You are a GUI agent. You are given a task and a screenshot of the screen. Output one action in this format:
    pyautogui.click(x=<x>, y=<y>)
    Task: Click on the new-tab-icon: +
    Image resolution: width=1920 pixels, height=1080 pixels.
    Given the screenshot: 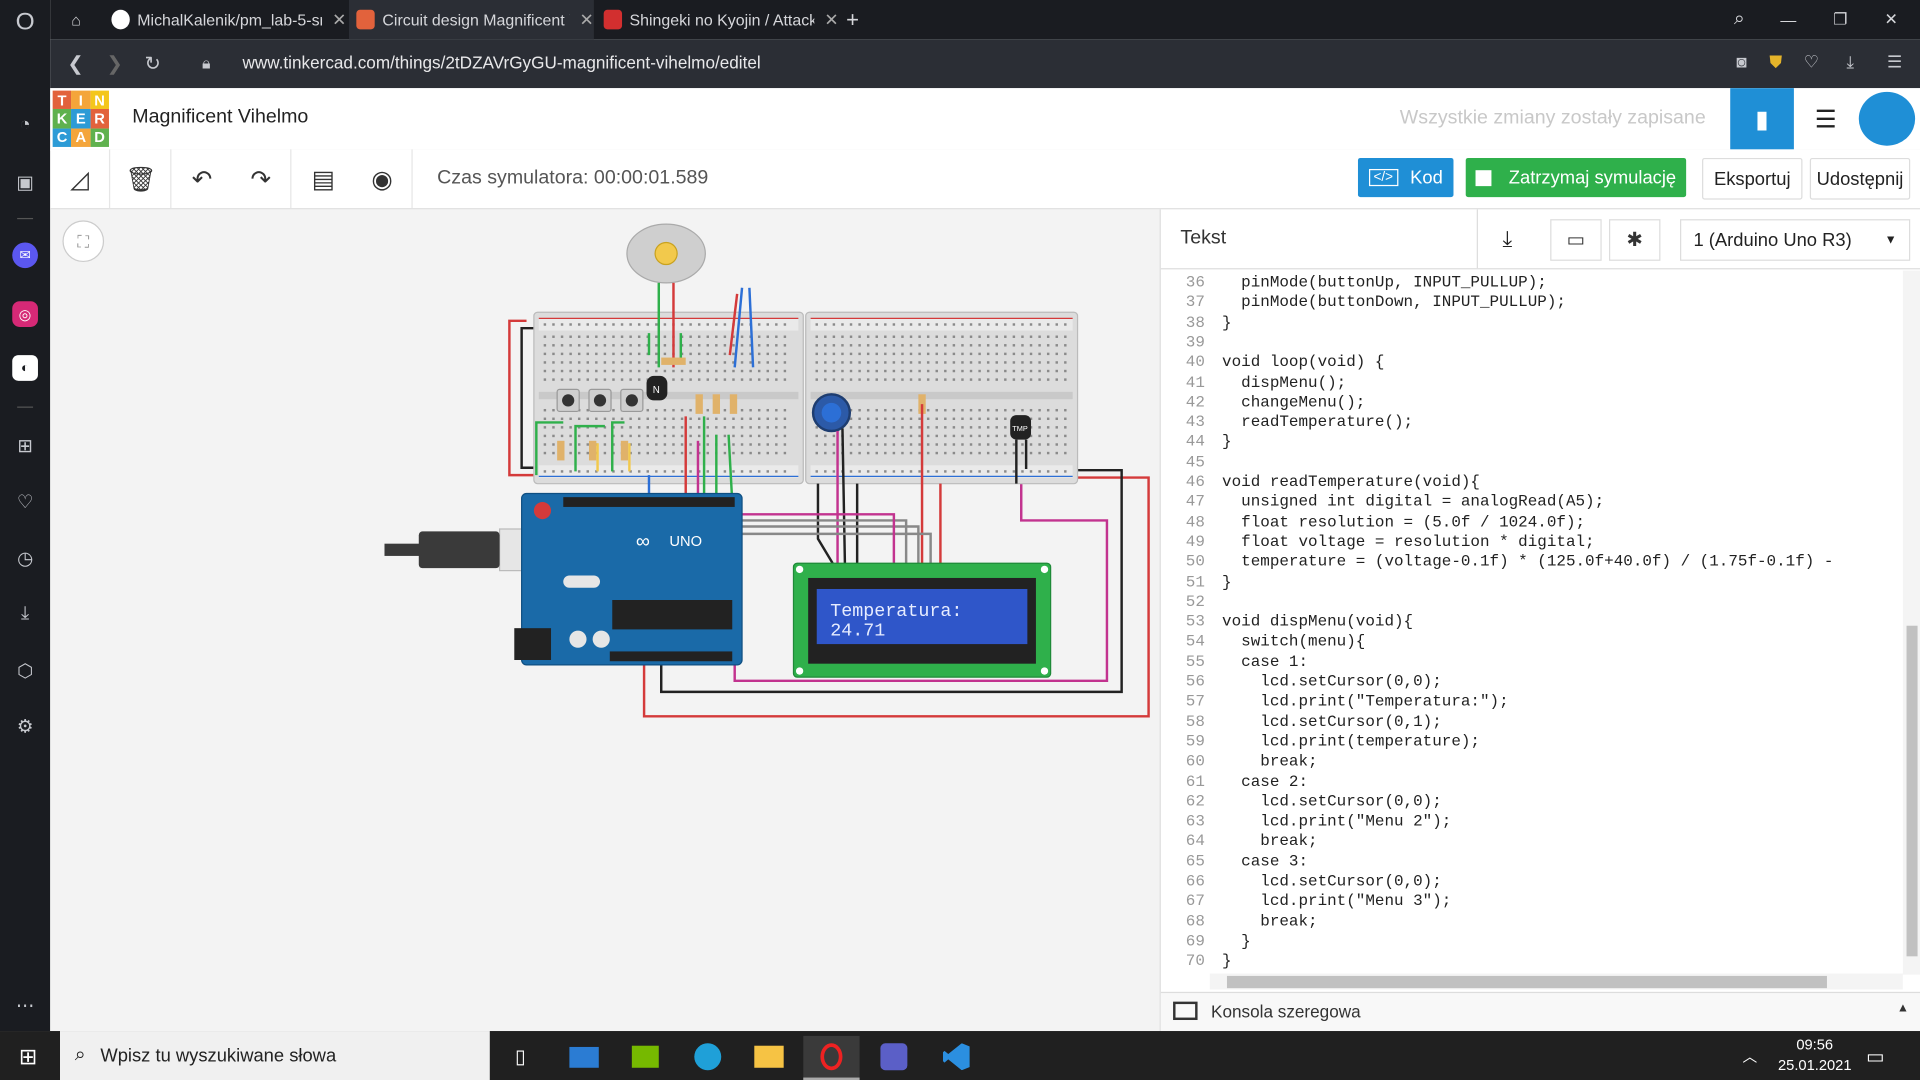 What is the action you would take?
    pyautogui.click(x=858, y=19)
    